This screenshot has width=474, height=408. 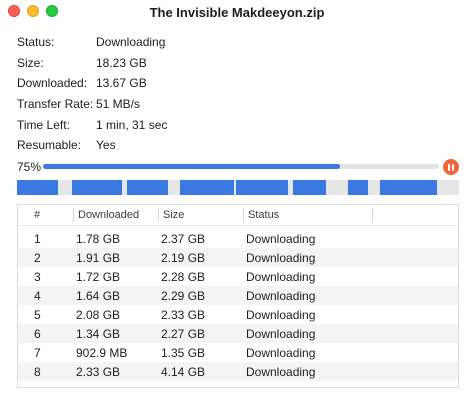 I want to click on table-row: 6 1.34 GB 2.27 GB Downloading, so click(x=238, y=333).